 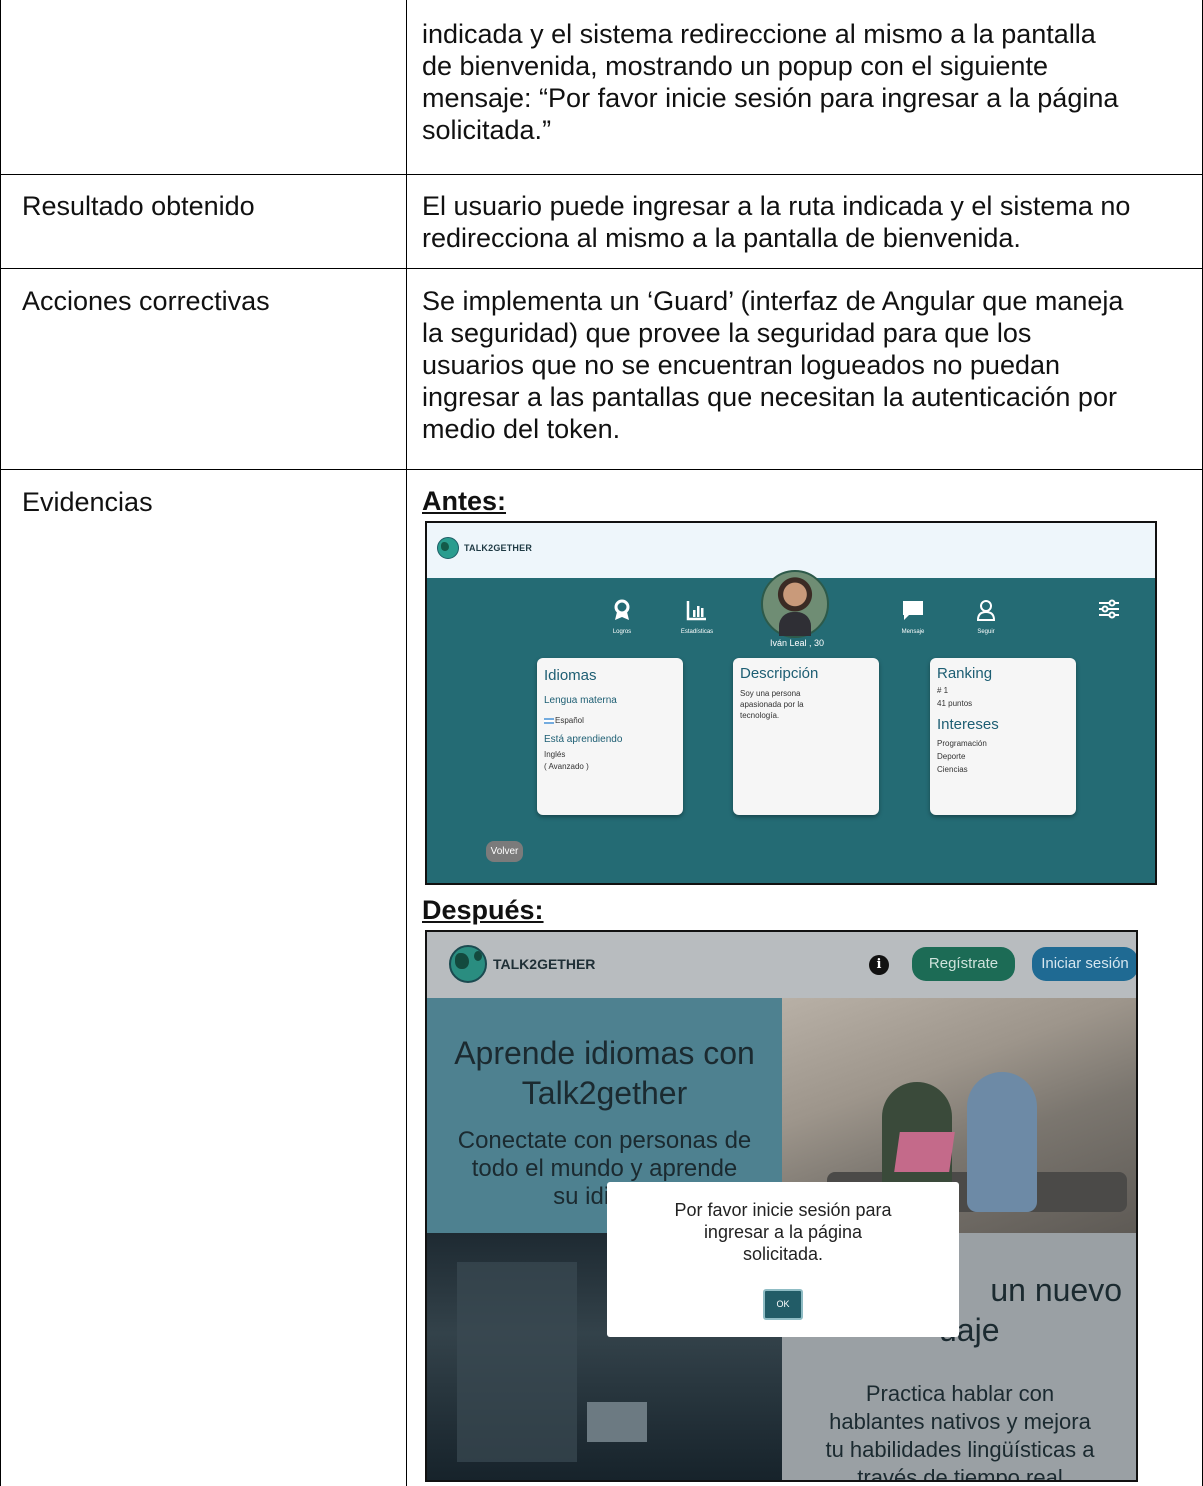 What do you see at coordinates (464, 501) in the screenshot?
I see `before-label: Antes:` at bounding box center [464, 501].